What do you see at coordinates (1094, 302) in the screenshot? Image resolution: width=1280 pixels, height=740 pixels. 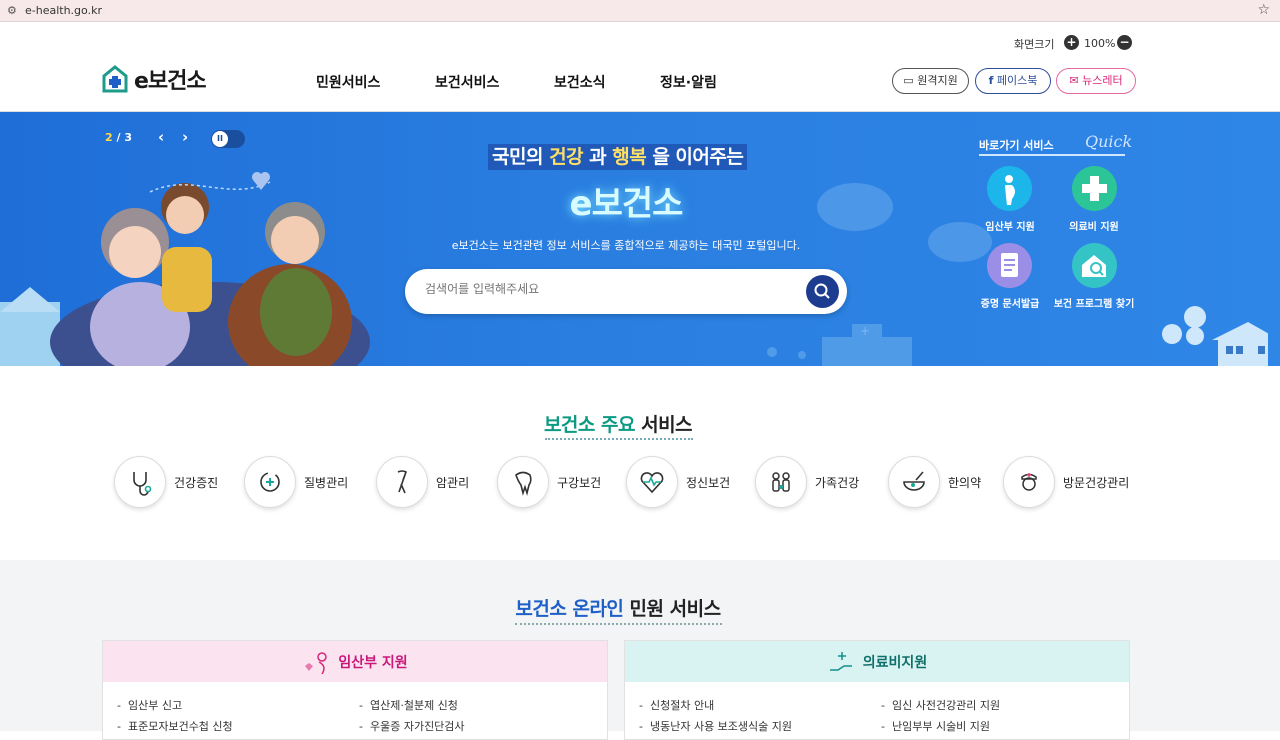 I see `quick-program-search: 보건 프로그램 찾기` at bounding box center [1094, 302].